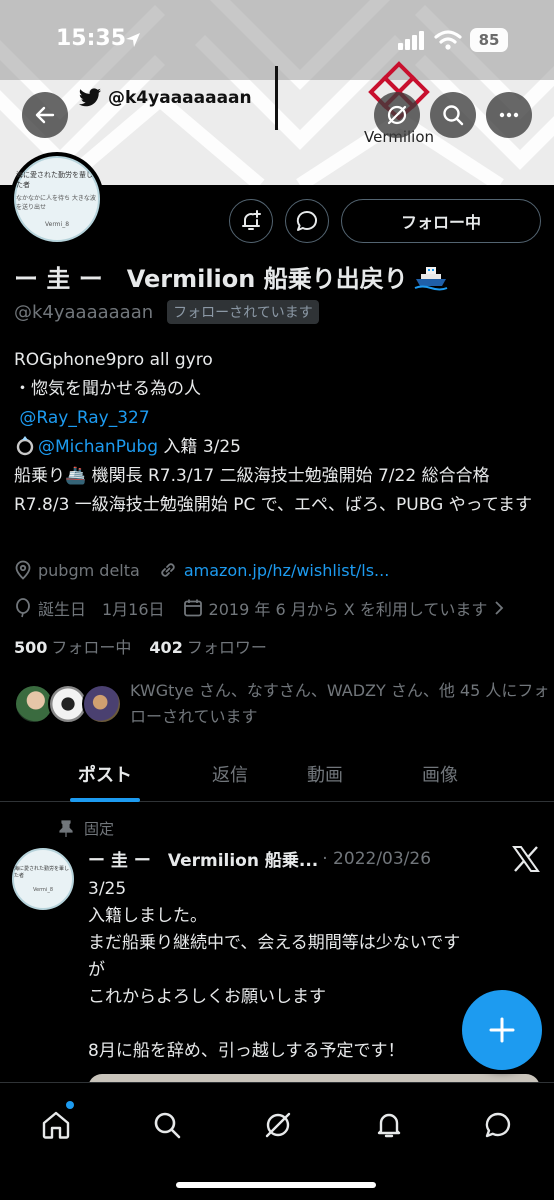 This screenshot has height=1200, width=554. I want to click on back-arrow-icon, so click(45, 115).